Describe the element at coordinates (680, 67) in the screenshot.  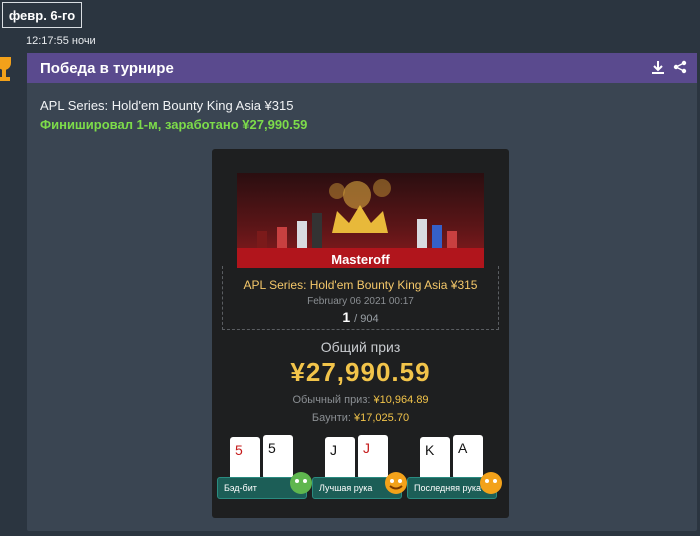
I see `share-icon` at that location.